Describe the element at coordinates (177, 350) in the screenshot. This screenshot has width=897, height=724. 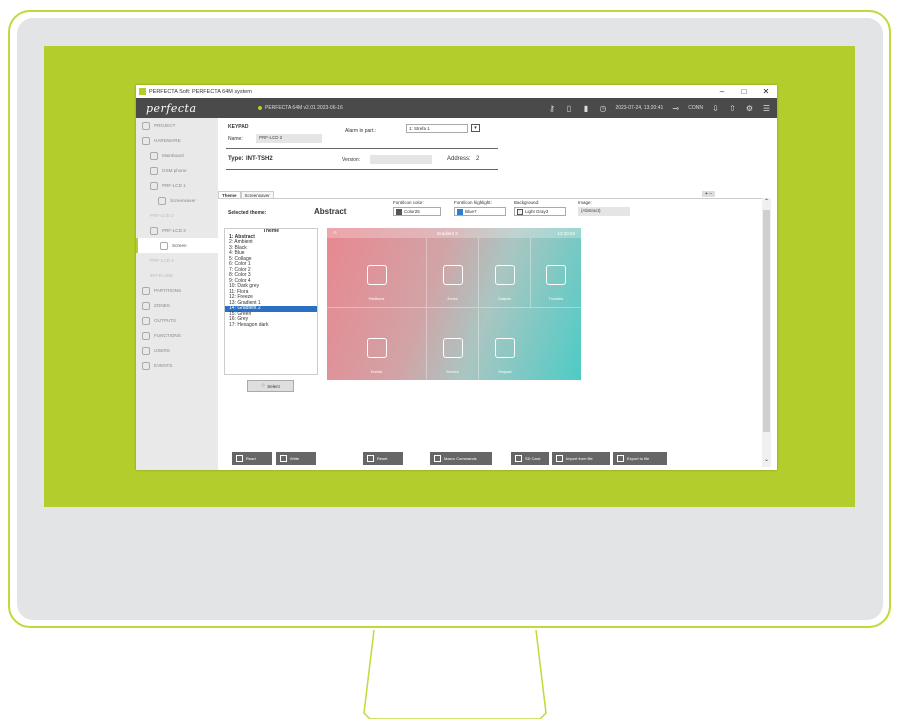
I see `sidebar-item-users: USERS` at that location.